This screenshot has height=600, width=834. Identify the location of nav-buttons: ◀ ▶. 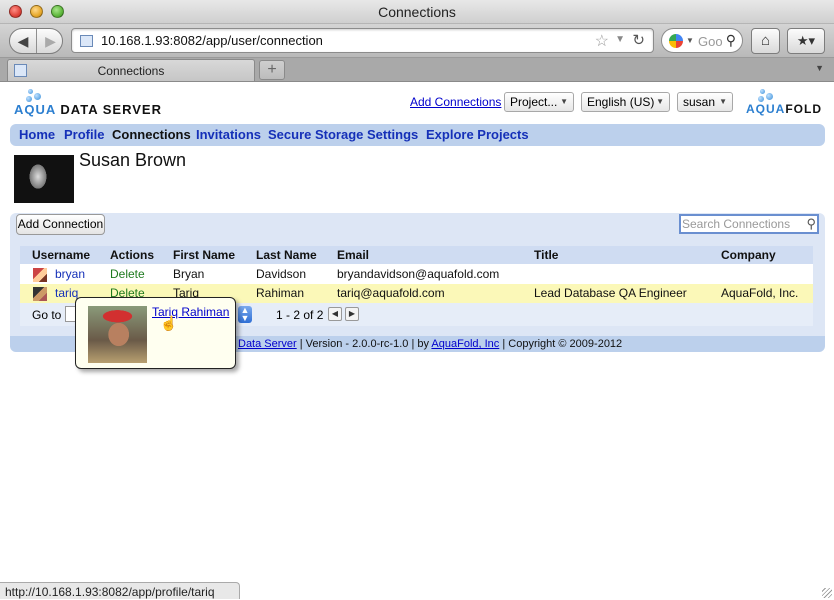
(36, 41).